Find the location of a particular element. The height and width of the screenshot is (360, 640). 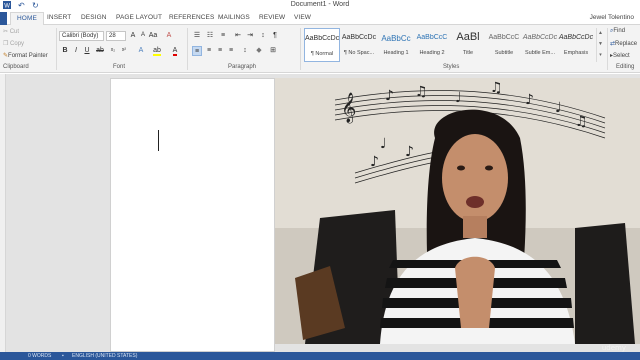

italic-icon: I is located at coordinates (76, 51).